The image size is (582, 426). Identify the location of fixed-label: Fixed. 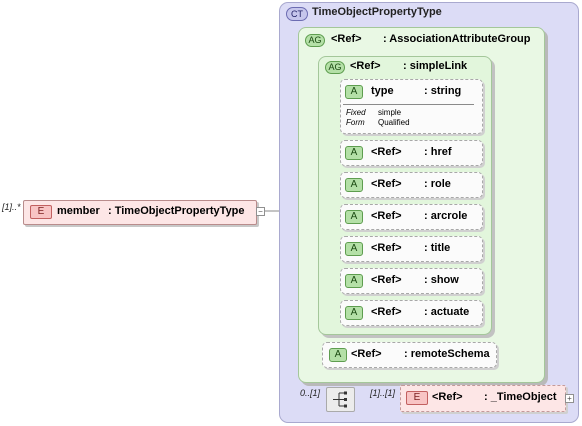
(356, 112).